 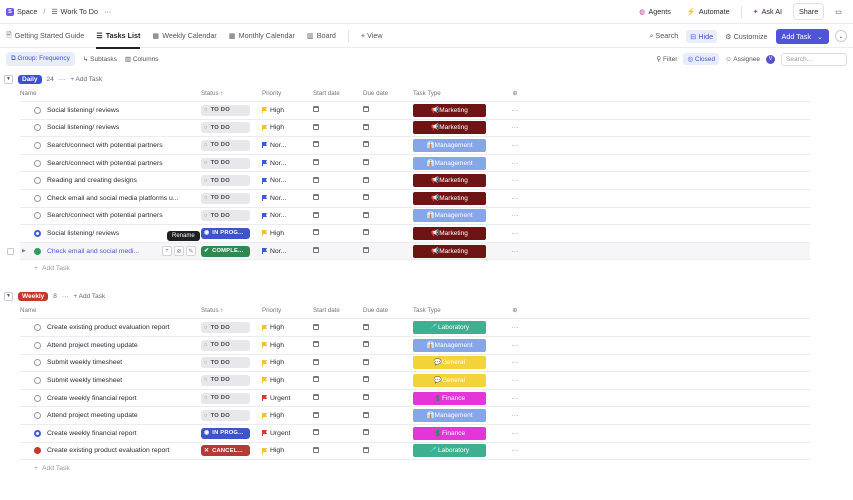 I want to click on col-name: Name, so click(x=110, y=93).